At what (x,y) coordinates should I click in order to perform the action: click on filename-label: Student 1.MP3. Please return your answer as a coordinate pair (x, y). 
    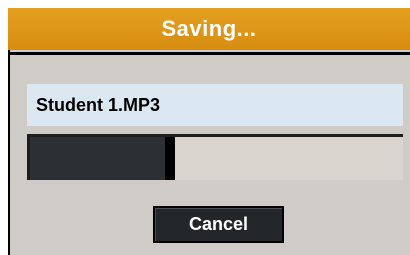
    Looking at the image, I should click on (98, 104).